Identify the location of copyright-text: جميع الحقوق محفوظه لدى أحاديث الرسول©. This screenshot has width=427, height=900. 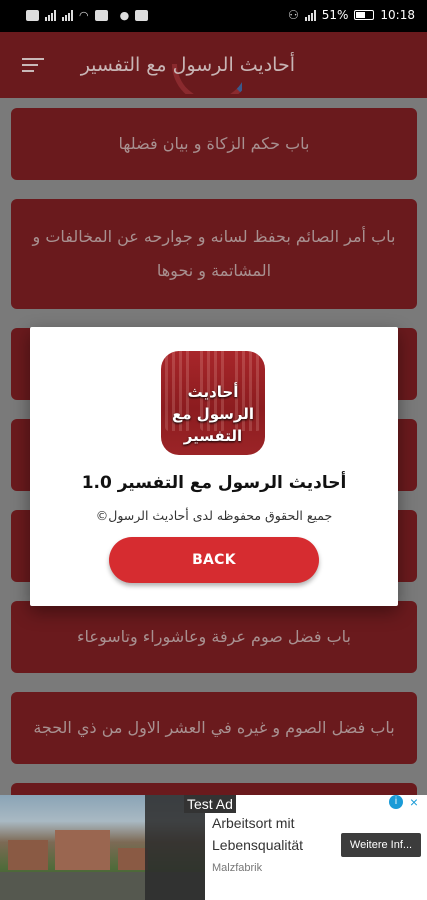
(214, 515).